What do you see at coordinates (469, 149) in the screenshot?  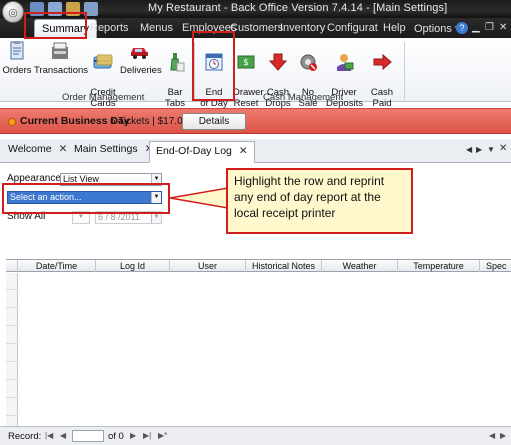 I see `tab-scroll-left-icon: ◀` at bounding box center [469, 149].